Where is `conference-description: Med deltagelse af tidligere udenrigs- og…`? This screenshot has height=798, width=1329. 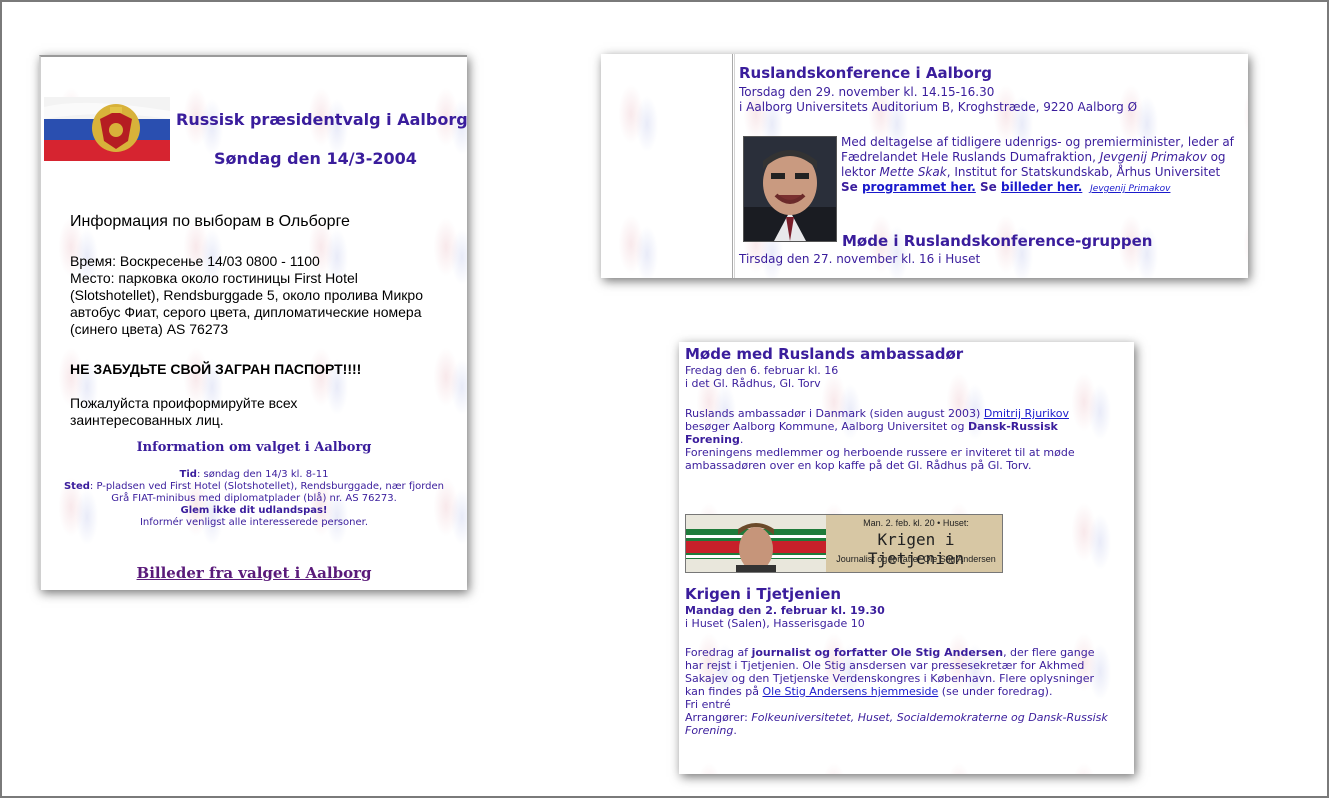
conference-description: Med deltagelse af tidligere udenrigs- og… is located at coordinates (1041, 166).